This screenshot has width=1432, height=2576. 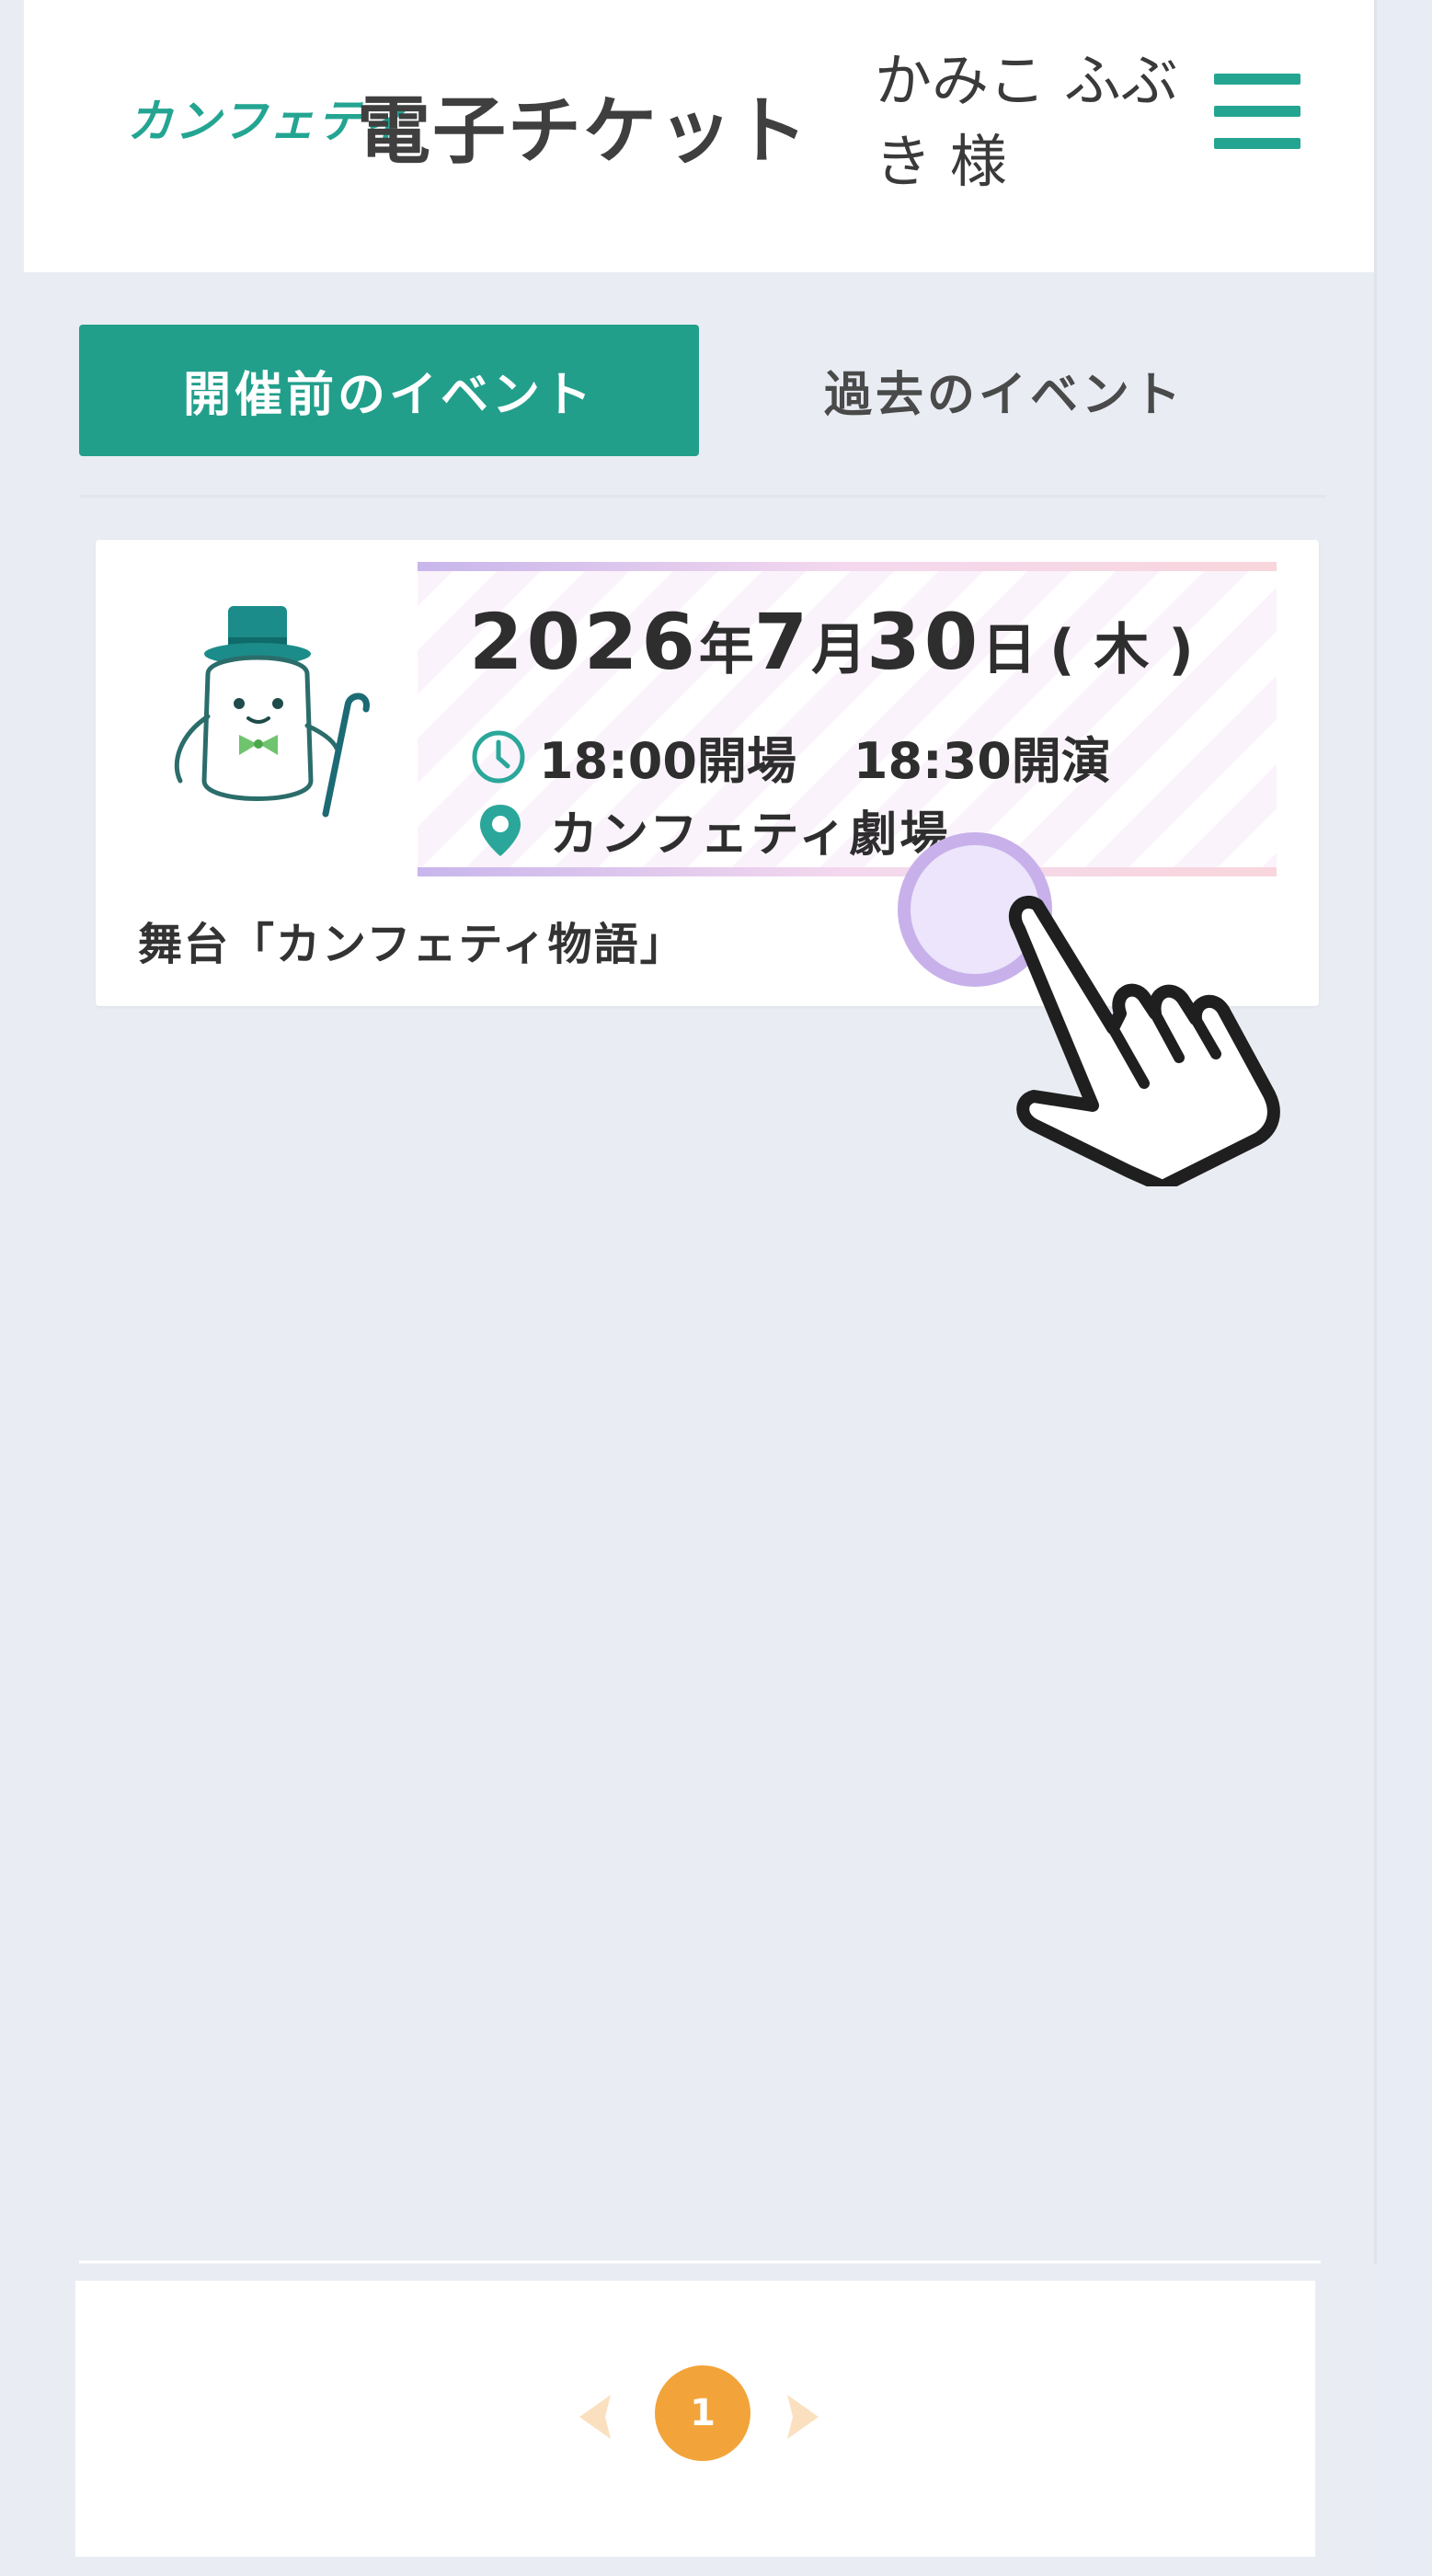 I want to click on event-time-row: 18:00開場 18:30開演, so click(x=790, y=756).